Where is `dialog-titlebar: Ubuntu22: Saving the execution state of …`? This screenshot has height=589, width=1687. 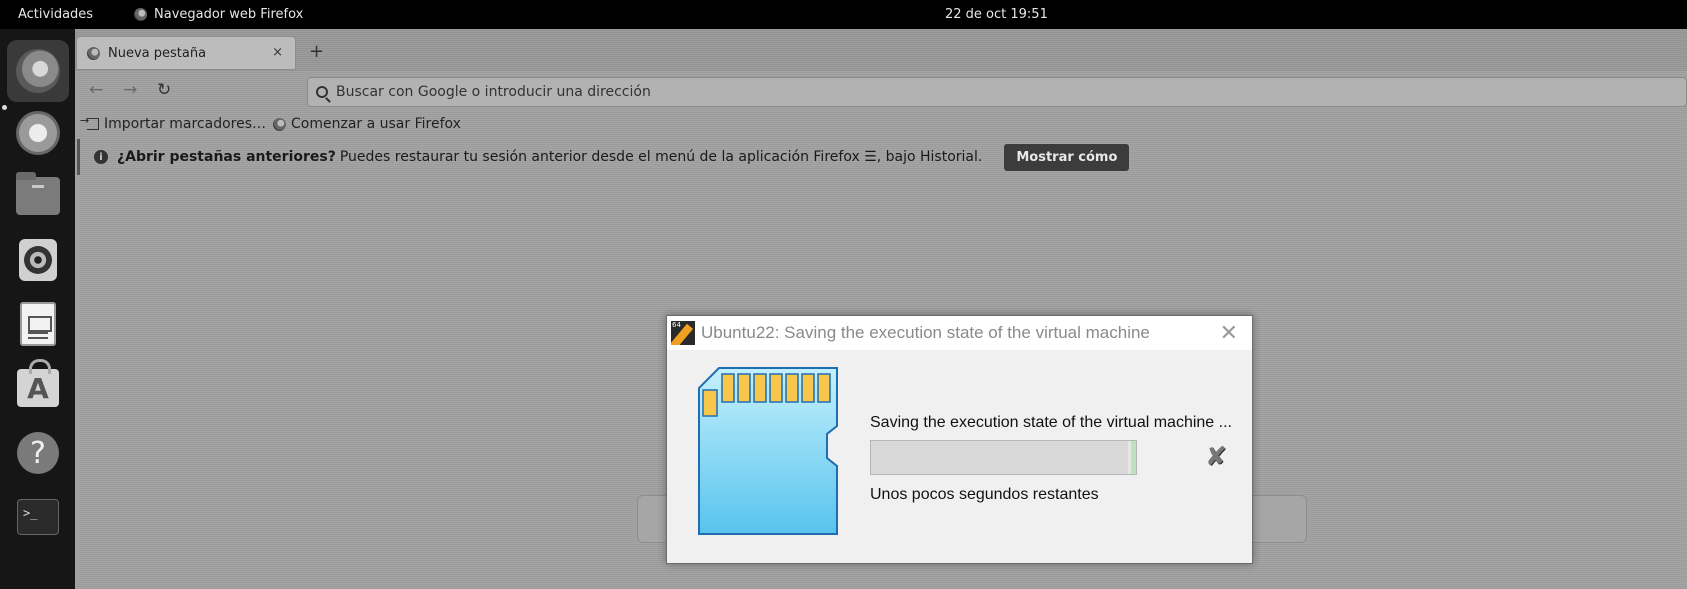
dialog-titlebar: Ubuntu22: Saving the execution state of … is located at coordinates (959, 333).